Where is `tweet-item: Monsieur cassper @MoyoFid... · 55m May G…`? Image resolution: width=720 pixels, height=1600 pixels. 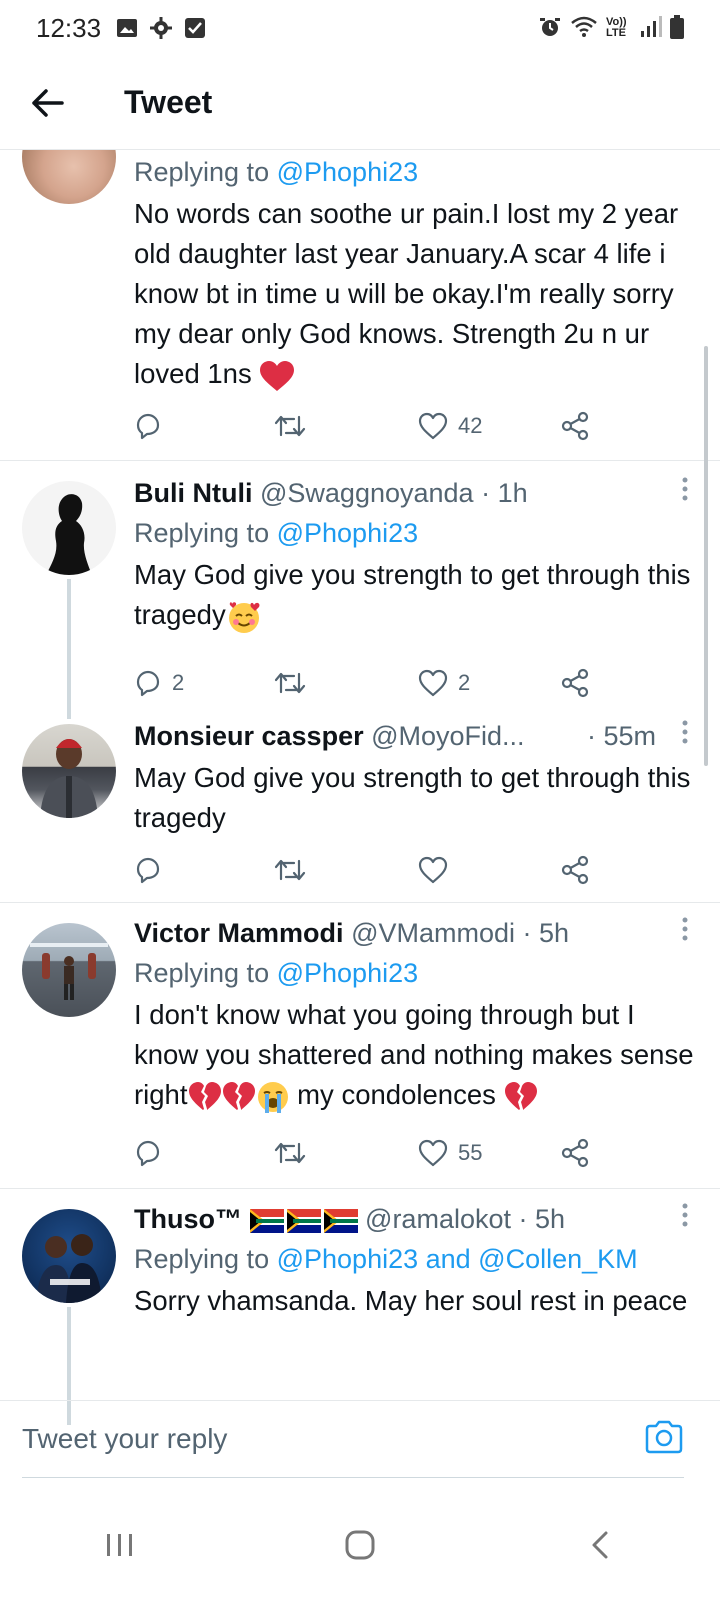 tweet-item: Monsieur cassper @MoyoFid... · 55m May G… is located at coordinates (360, 804).